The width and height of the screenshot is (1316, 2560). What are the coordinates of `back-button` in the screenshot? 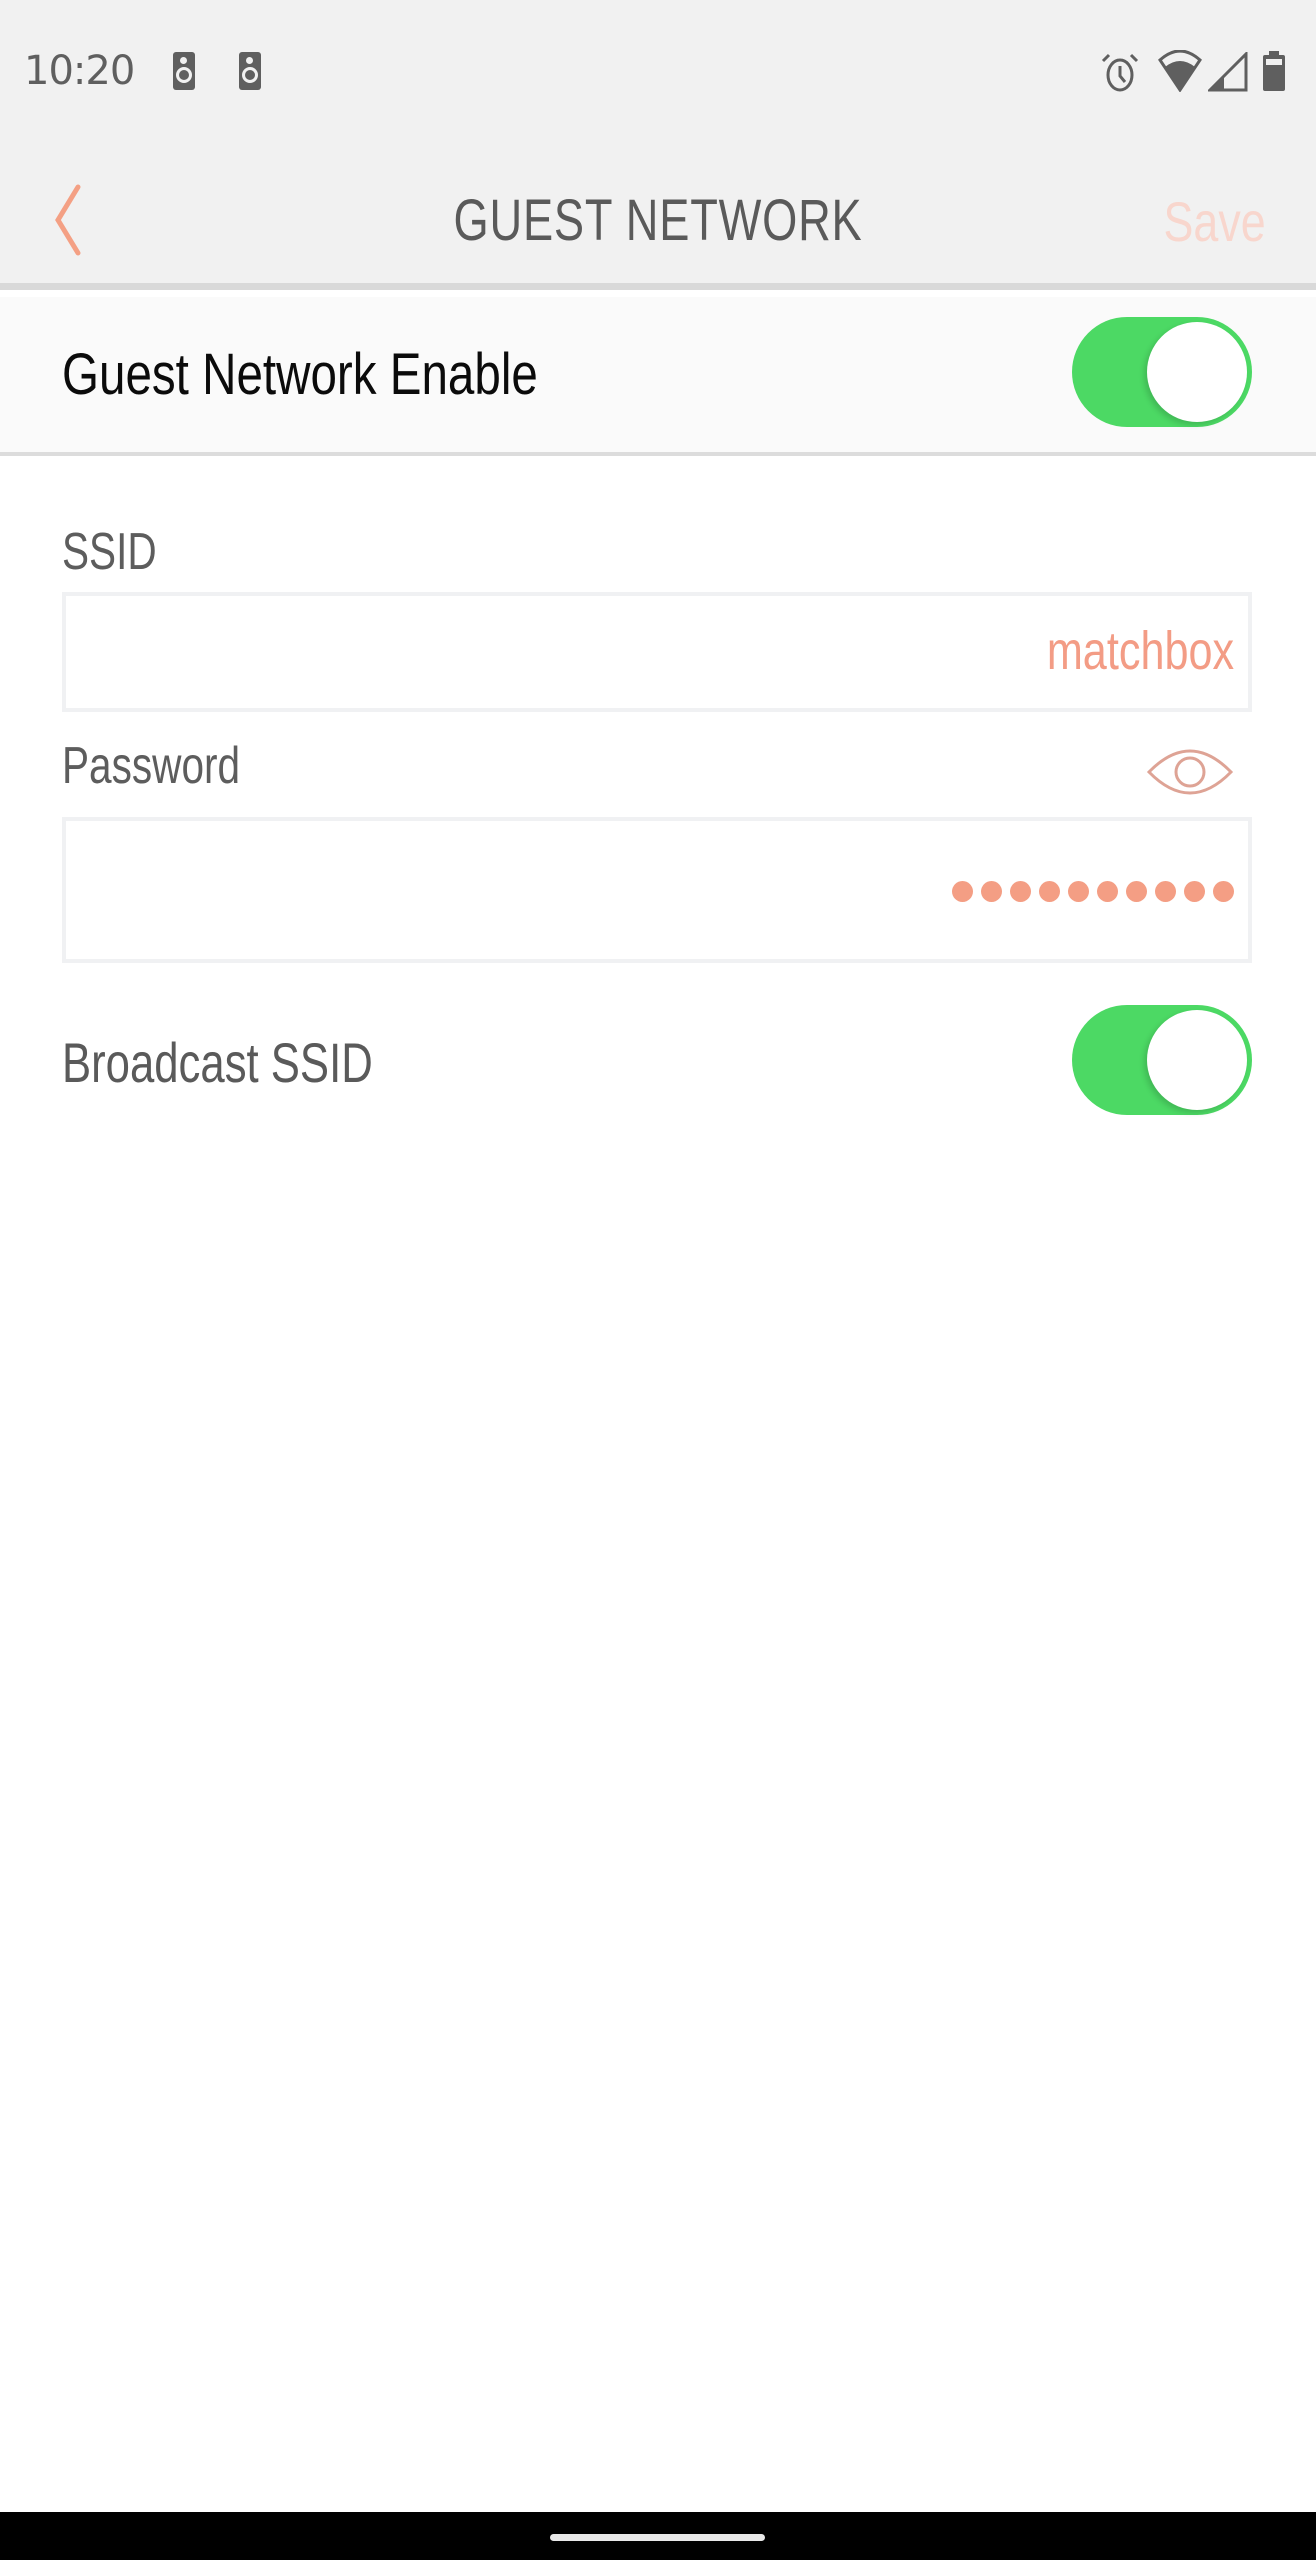 It's located at (80, 220).